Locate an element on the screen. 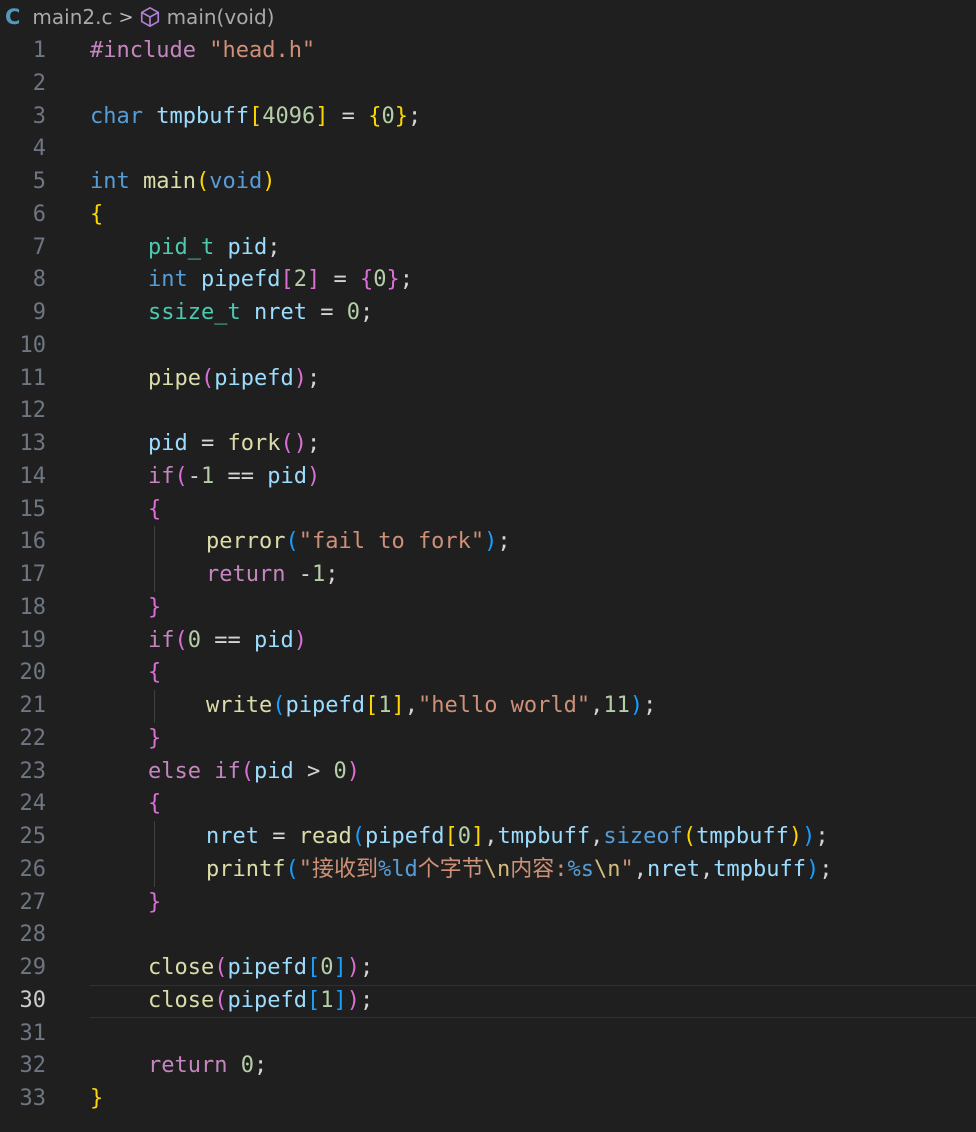 The image size is (976, 1132). code-line: 20 { is located at coordinates (488, 673).